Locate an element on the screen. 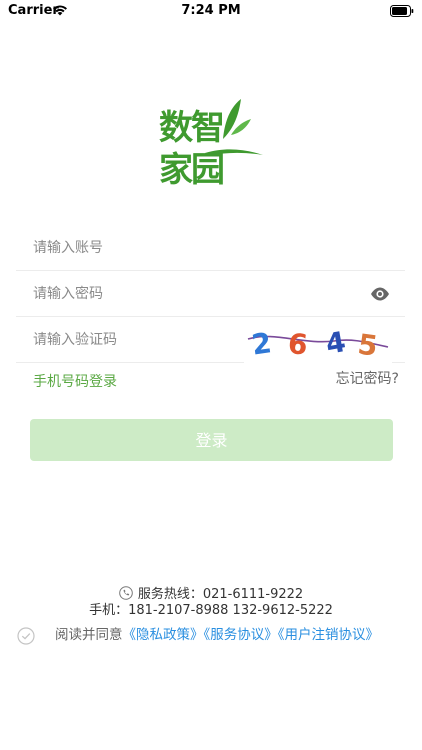 The width and height of the screenshot is (422, 750). captcha-input is located at coordinates (138, 340).